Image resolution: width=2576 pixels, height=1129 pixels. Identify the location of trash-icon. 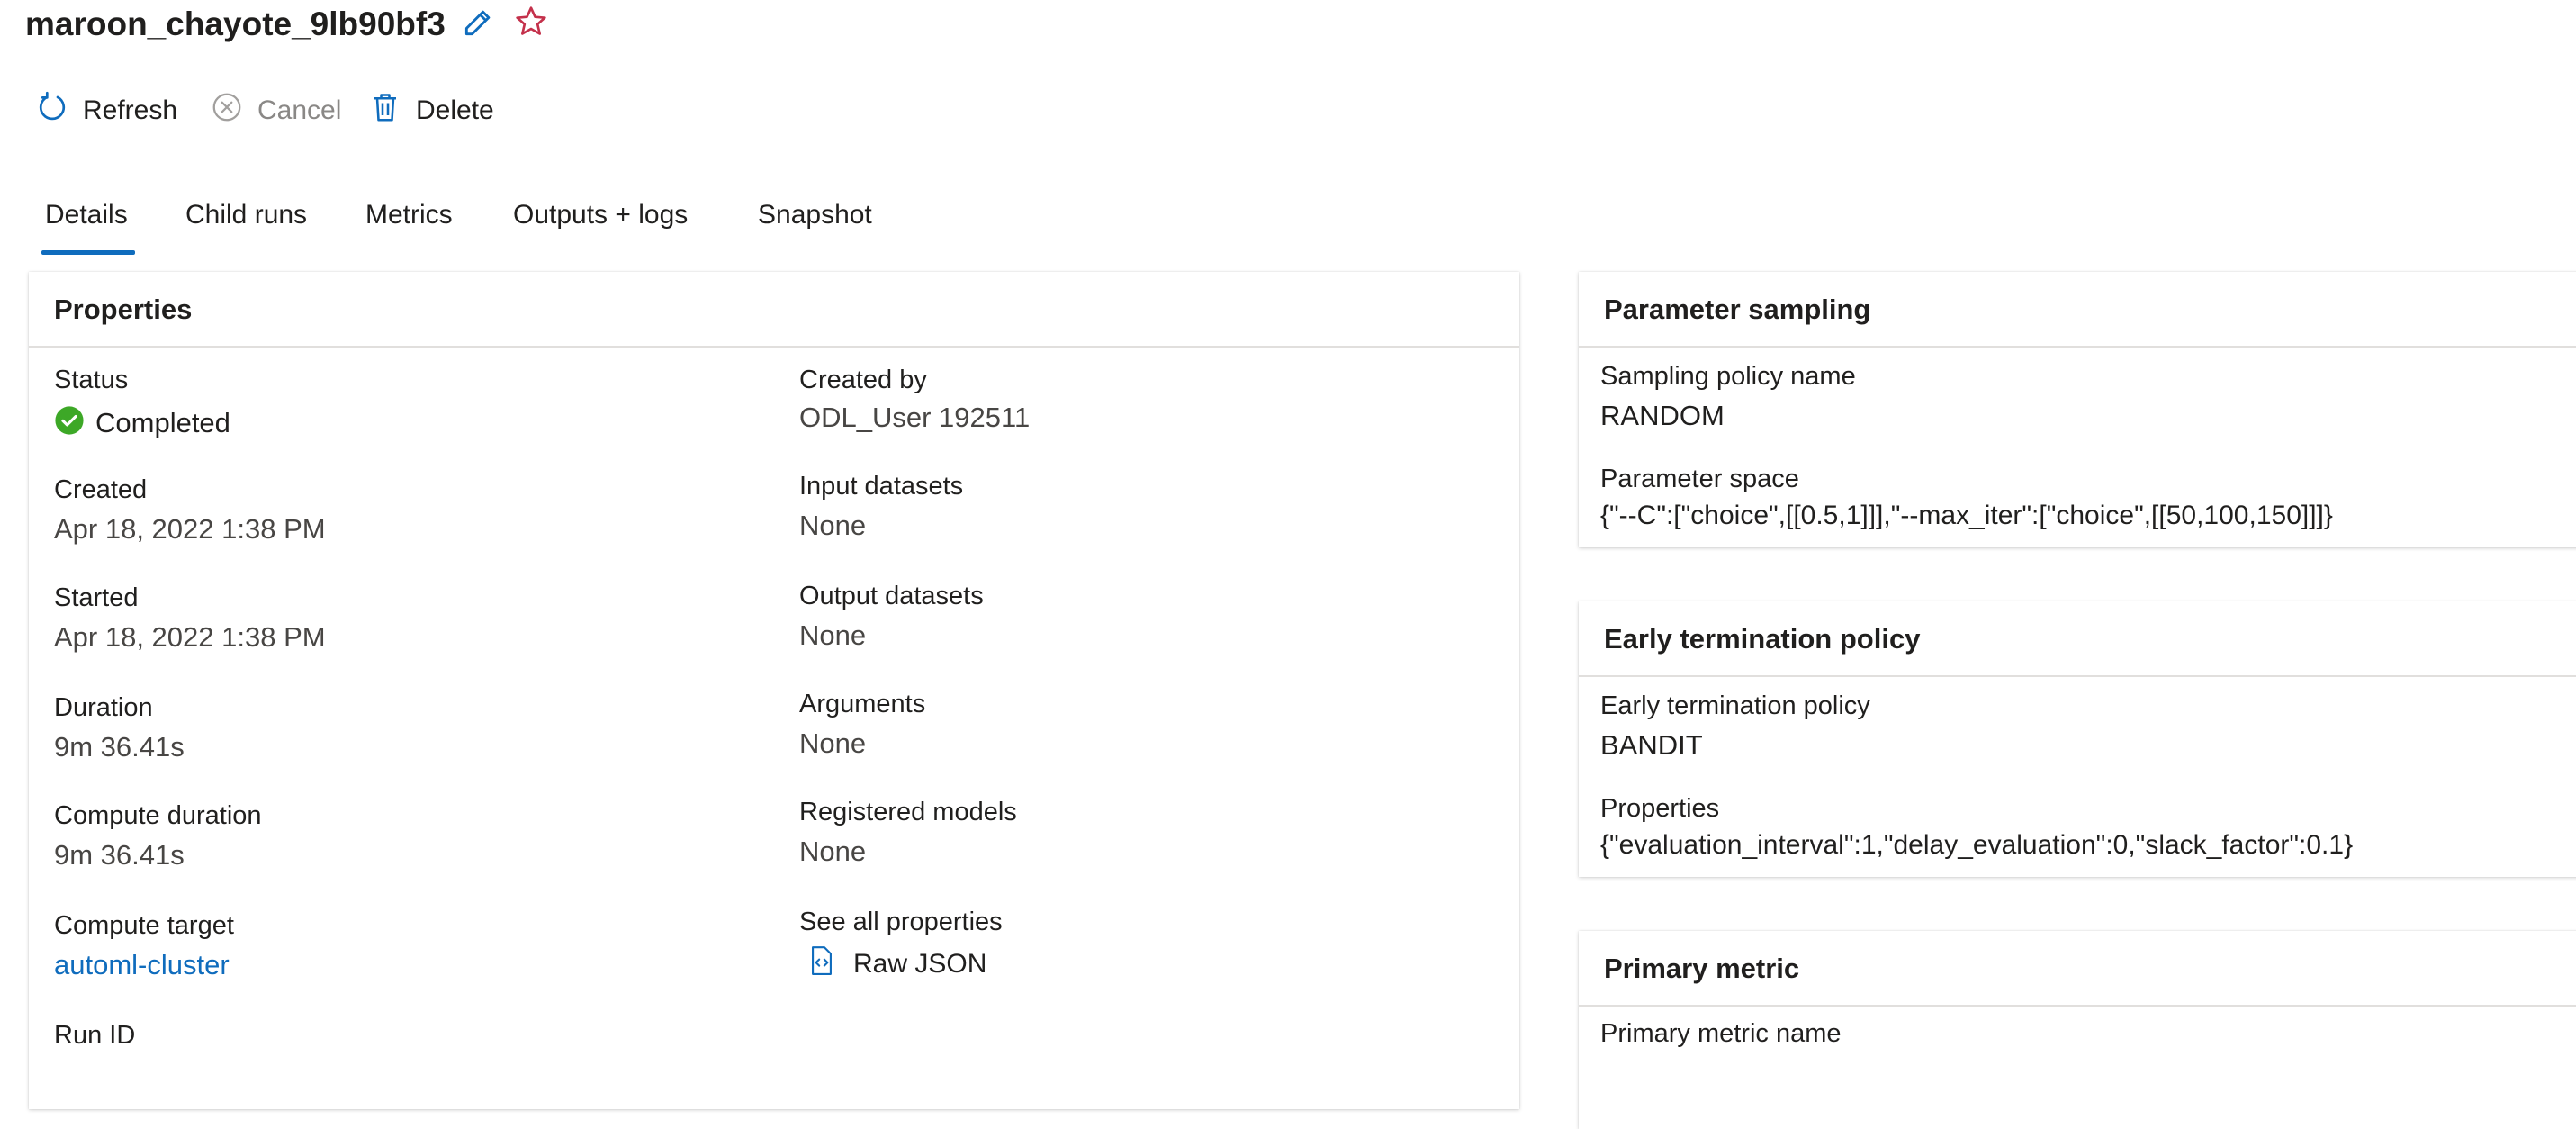
(392, 111).